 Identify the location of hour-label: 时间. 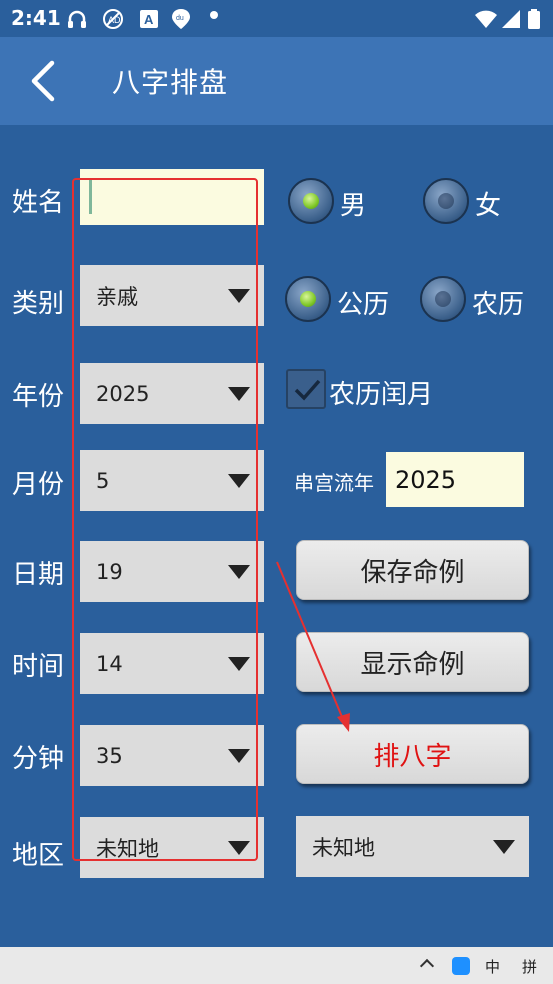
(38, 667).